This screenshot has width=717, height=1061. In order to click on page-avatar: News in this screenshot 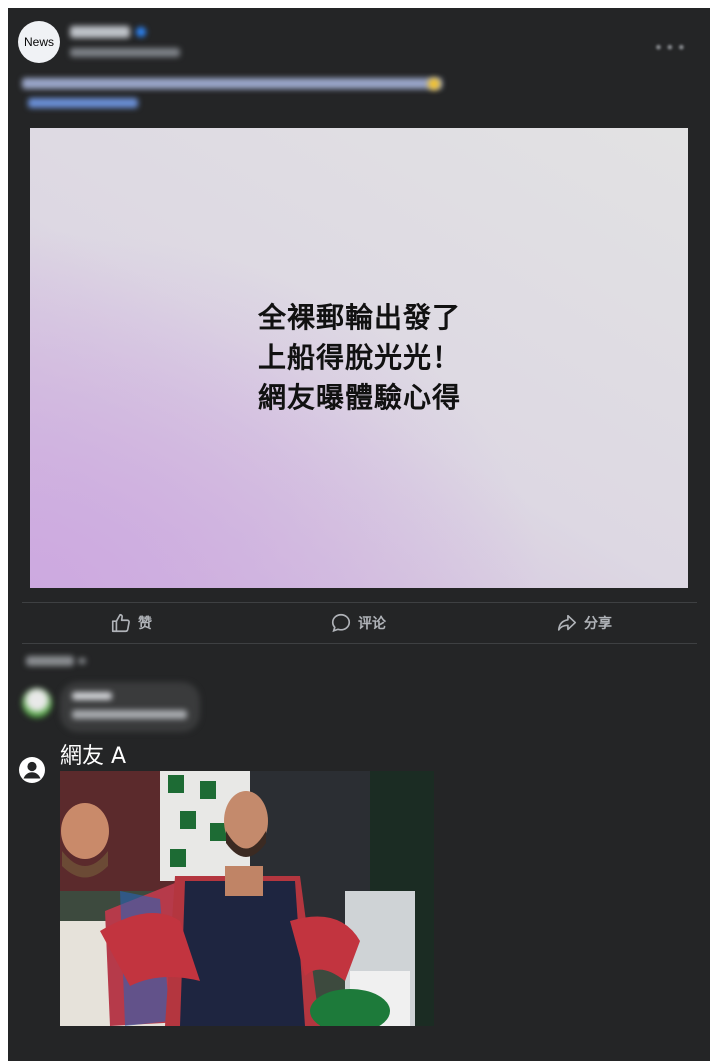, I will do `click(39, 42)`.